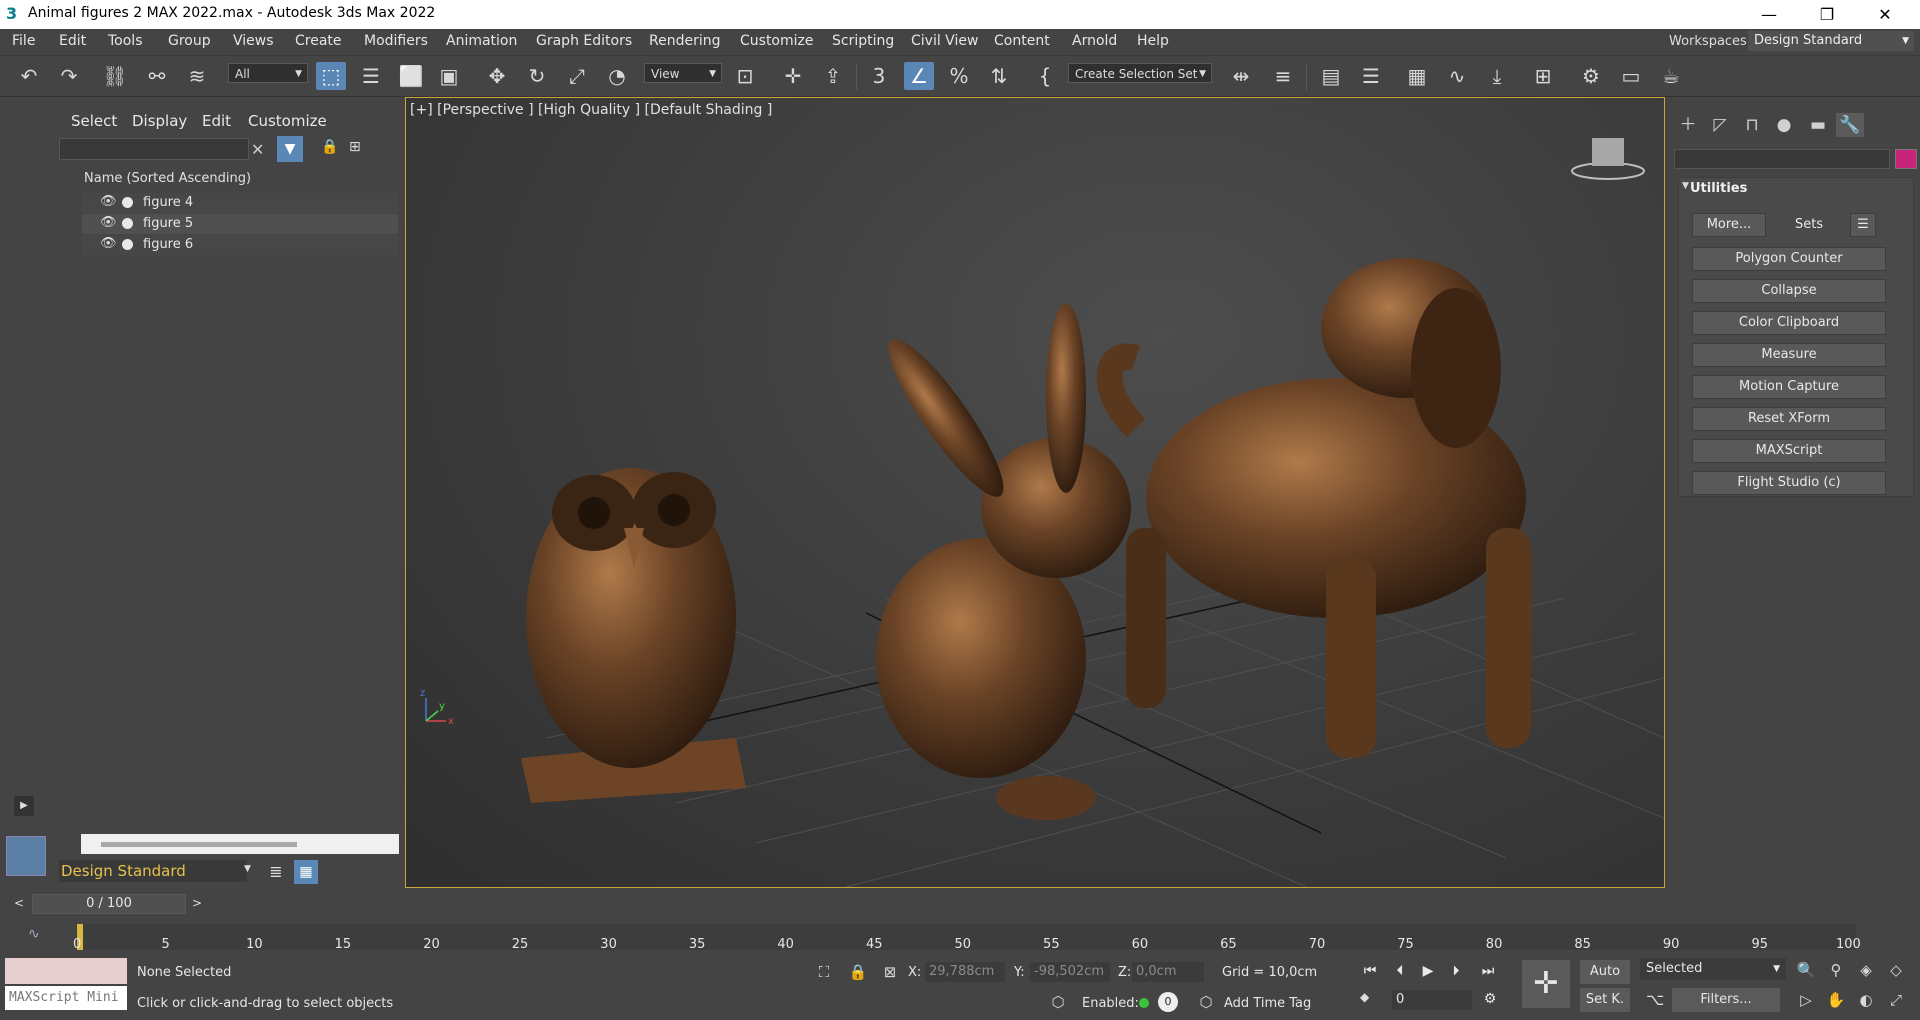 This screenshot has width=1920, height=1020. What do you see at coordinates (1784, 125) in the screenshot?
I see `motion-tab-icon: ●` at bounding box center [1784, 125].